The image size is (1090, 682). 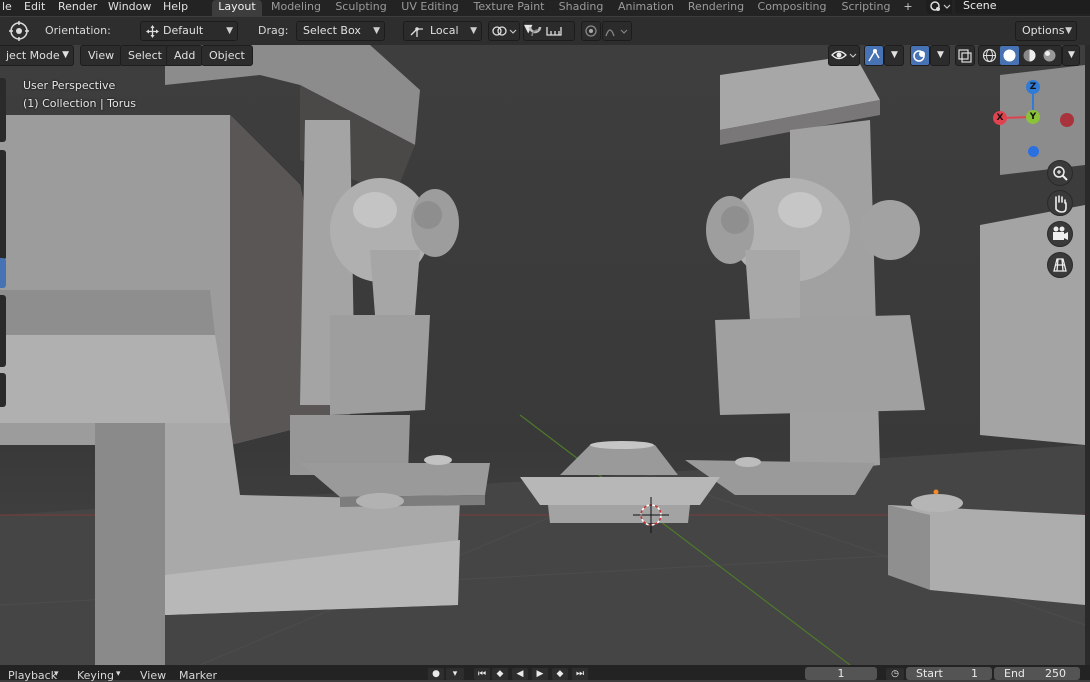 What do you see at coordinates (77, 8) in the screenshot?
I see `menu-render: Render` at bounding box center [77, 8].